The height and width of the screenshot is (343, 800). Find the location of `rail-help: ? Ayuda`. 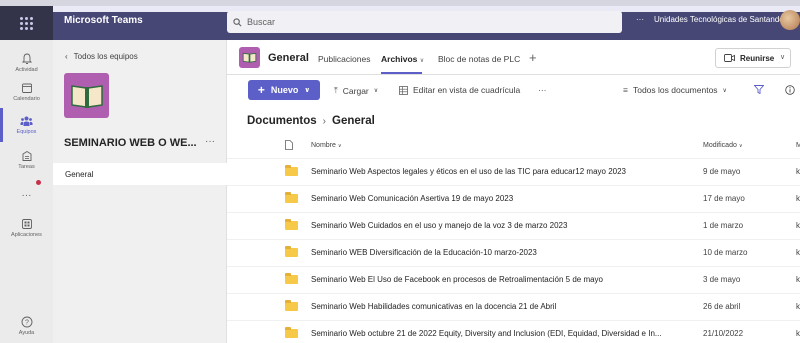

rail-help: ? Ayuda is located at coordinates (26, 324).